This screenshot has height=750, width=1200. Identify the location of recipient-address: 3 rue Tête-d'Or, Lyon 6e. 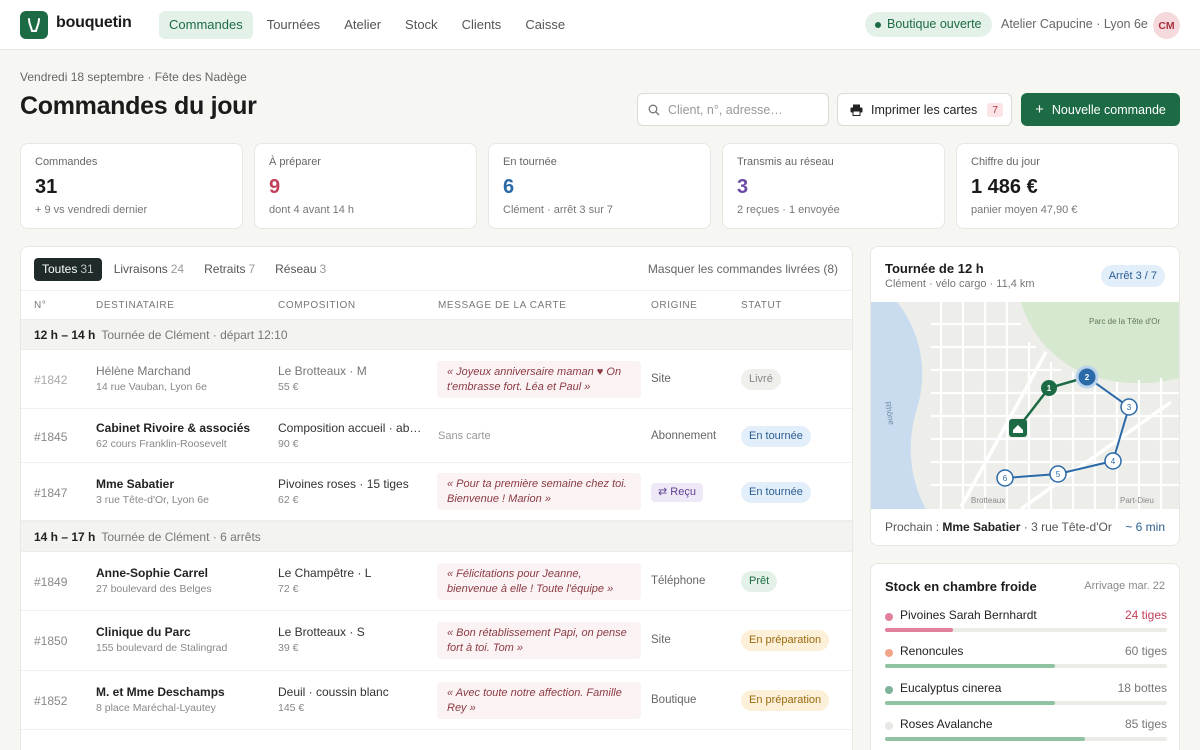
(152, 500).